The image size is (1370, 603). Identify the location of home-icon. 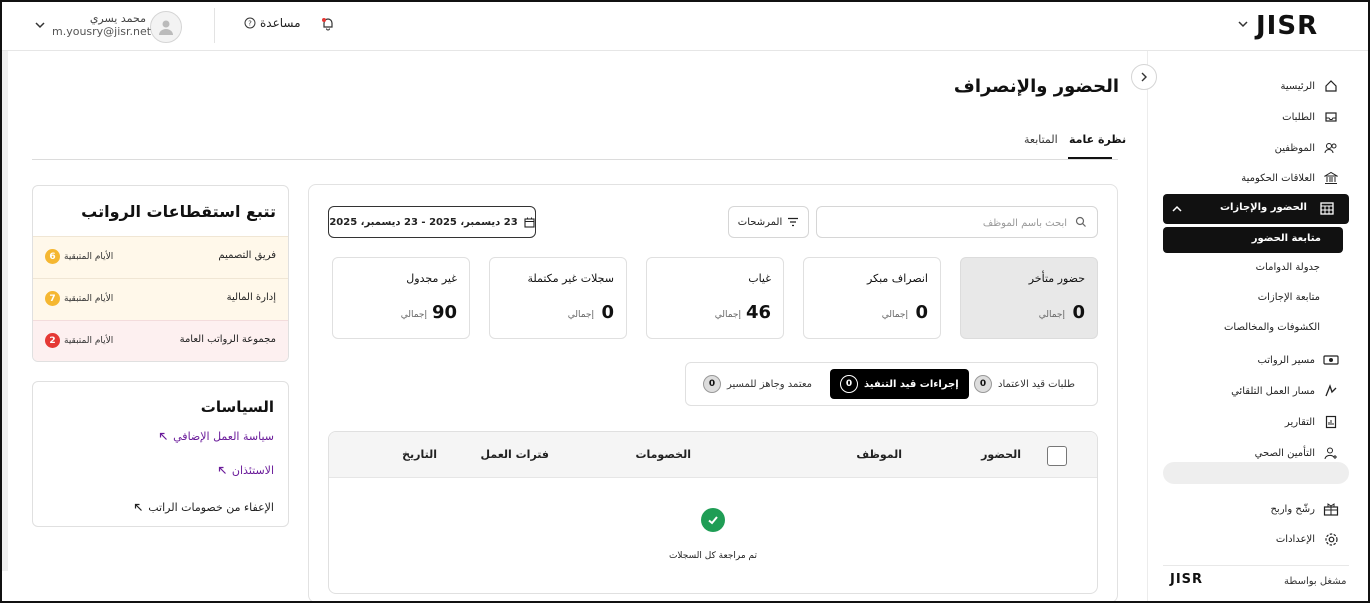
(1331, 86).